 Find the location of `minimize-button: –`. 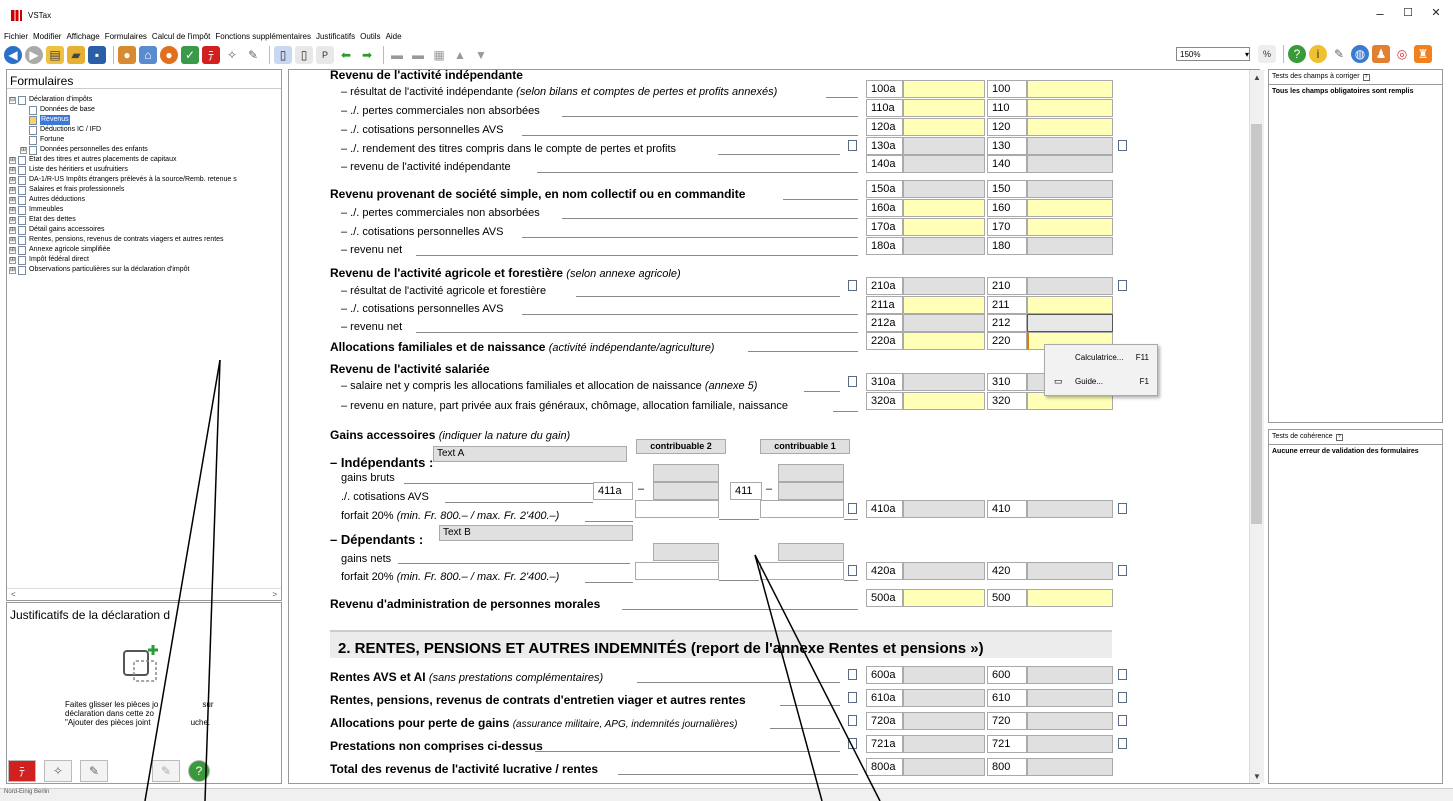

minimize-button: – is located at coordinates (1380, 13).